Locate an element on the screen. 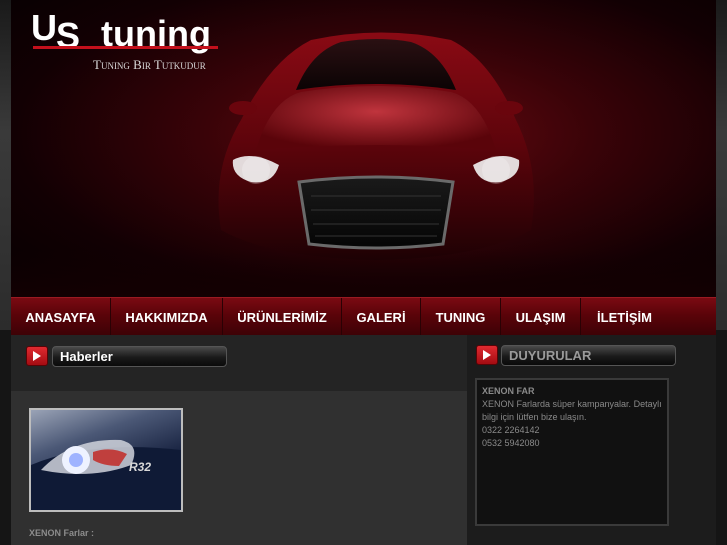 Image resolution: width=727 pixels, height=545 pixels. news-title: Haberler is located at coordinates (86, 356).